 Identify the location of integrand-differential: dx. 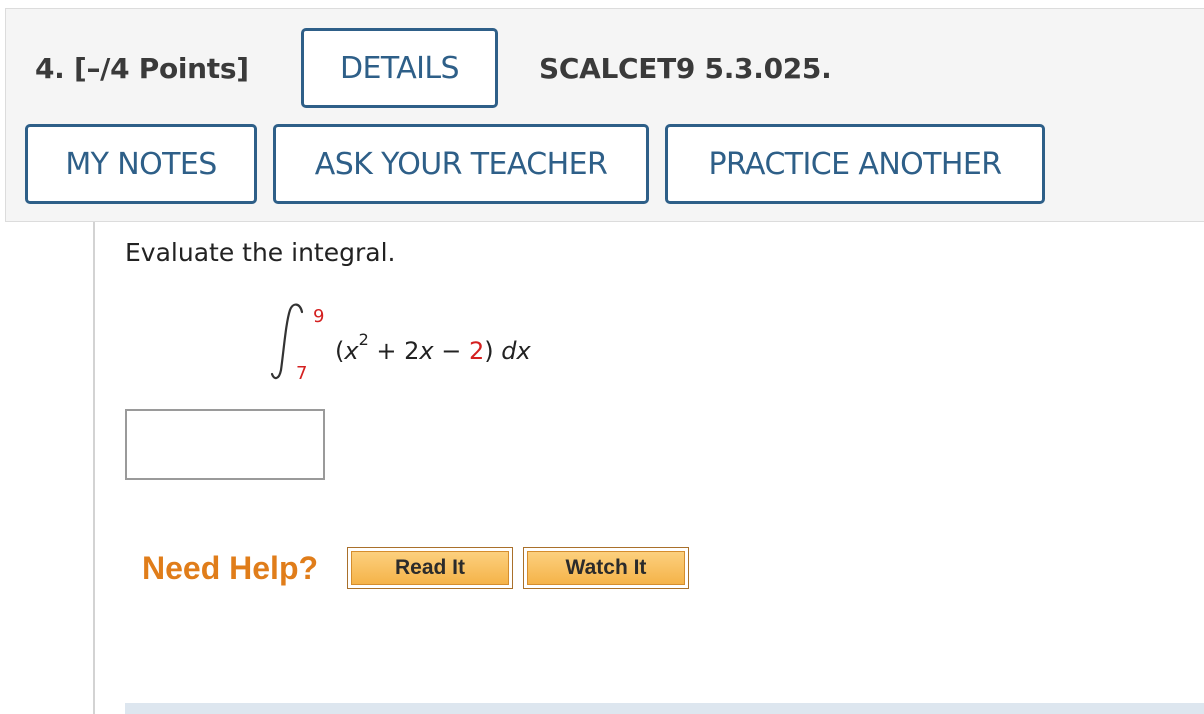
(516, 351).